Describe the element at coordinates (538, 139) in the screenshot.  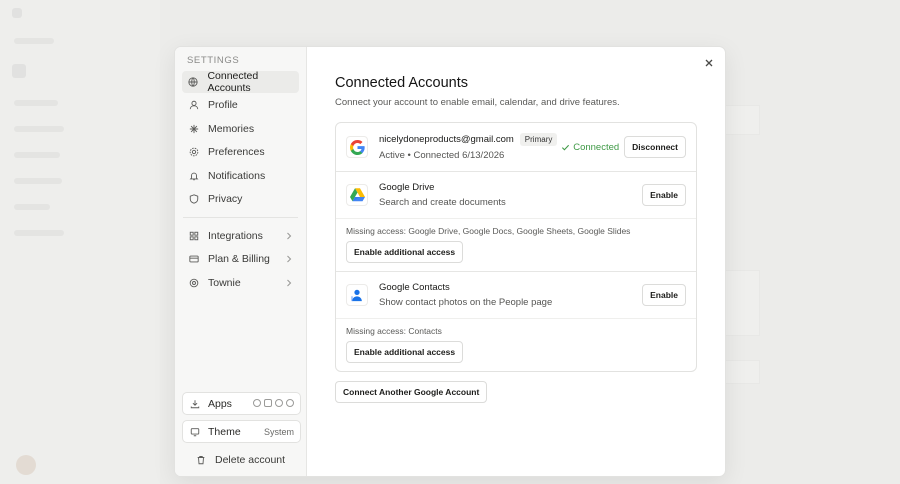
I see `primary-badge: Primary` at that location.